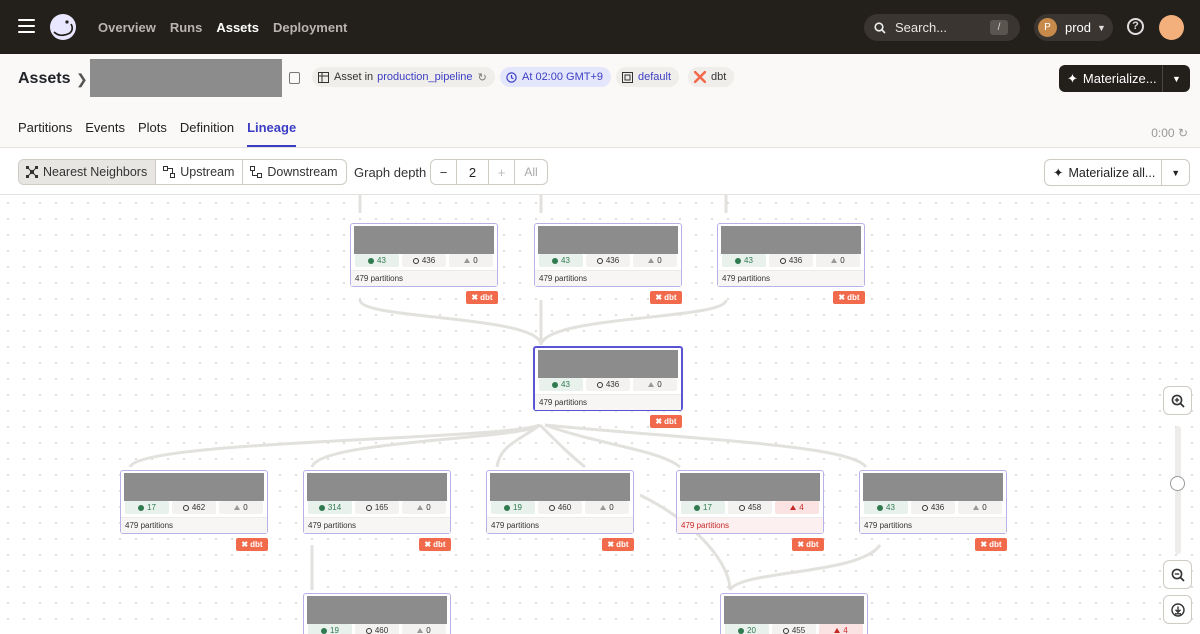 The image size is (1200, 634). What do you see at coordinates (502, 172) in the screenshot?
I see `depth-increment-button: +` at bounding box center [502, 172].